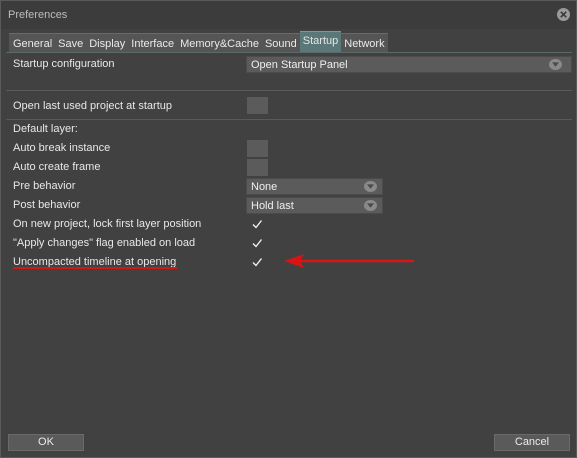 The image size is (577, 458). I want to click on startup-configuration-label: Startup configuration, so click(64, 64).